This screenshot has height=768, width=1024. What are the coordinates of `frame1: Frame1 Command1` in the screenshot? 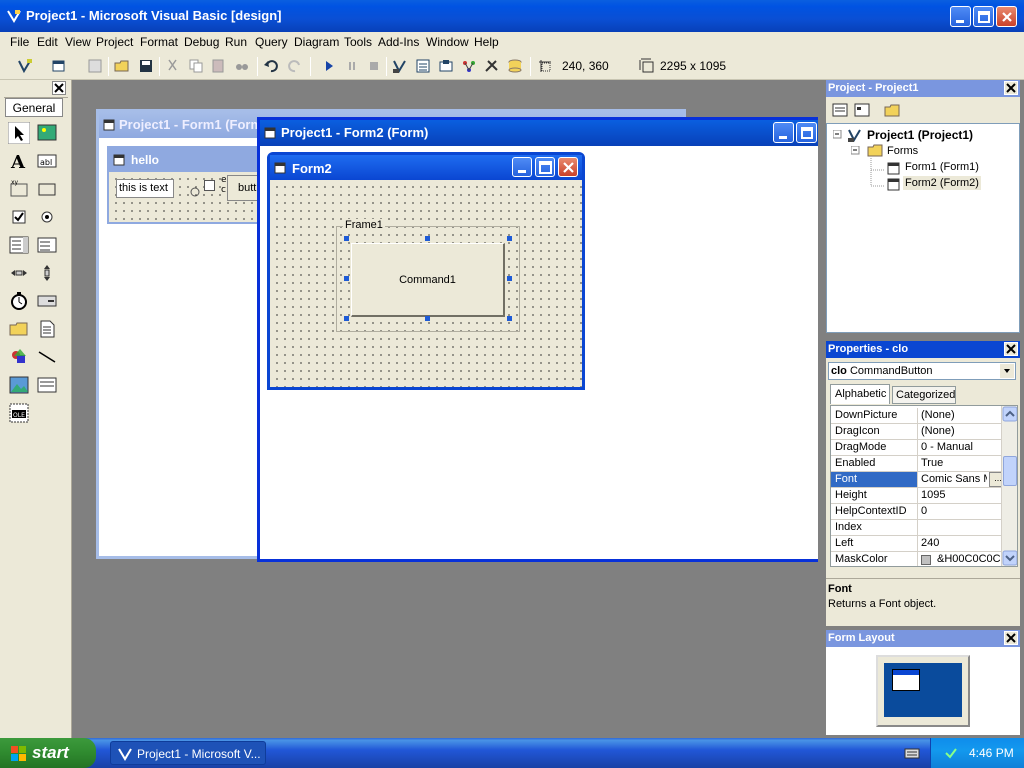 It's located at (428, 275).